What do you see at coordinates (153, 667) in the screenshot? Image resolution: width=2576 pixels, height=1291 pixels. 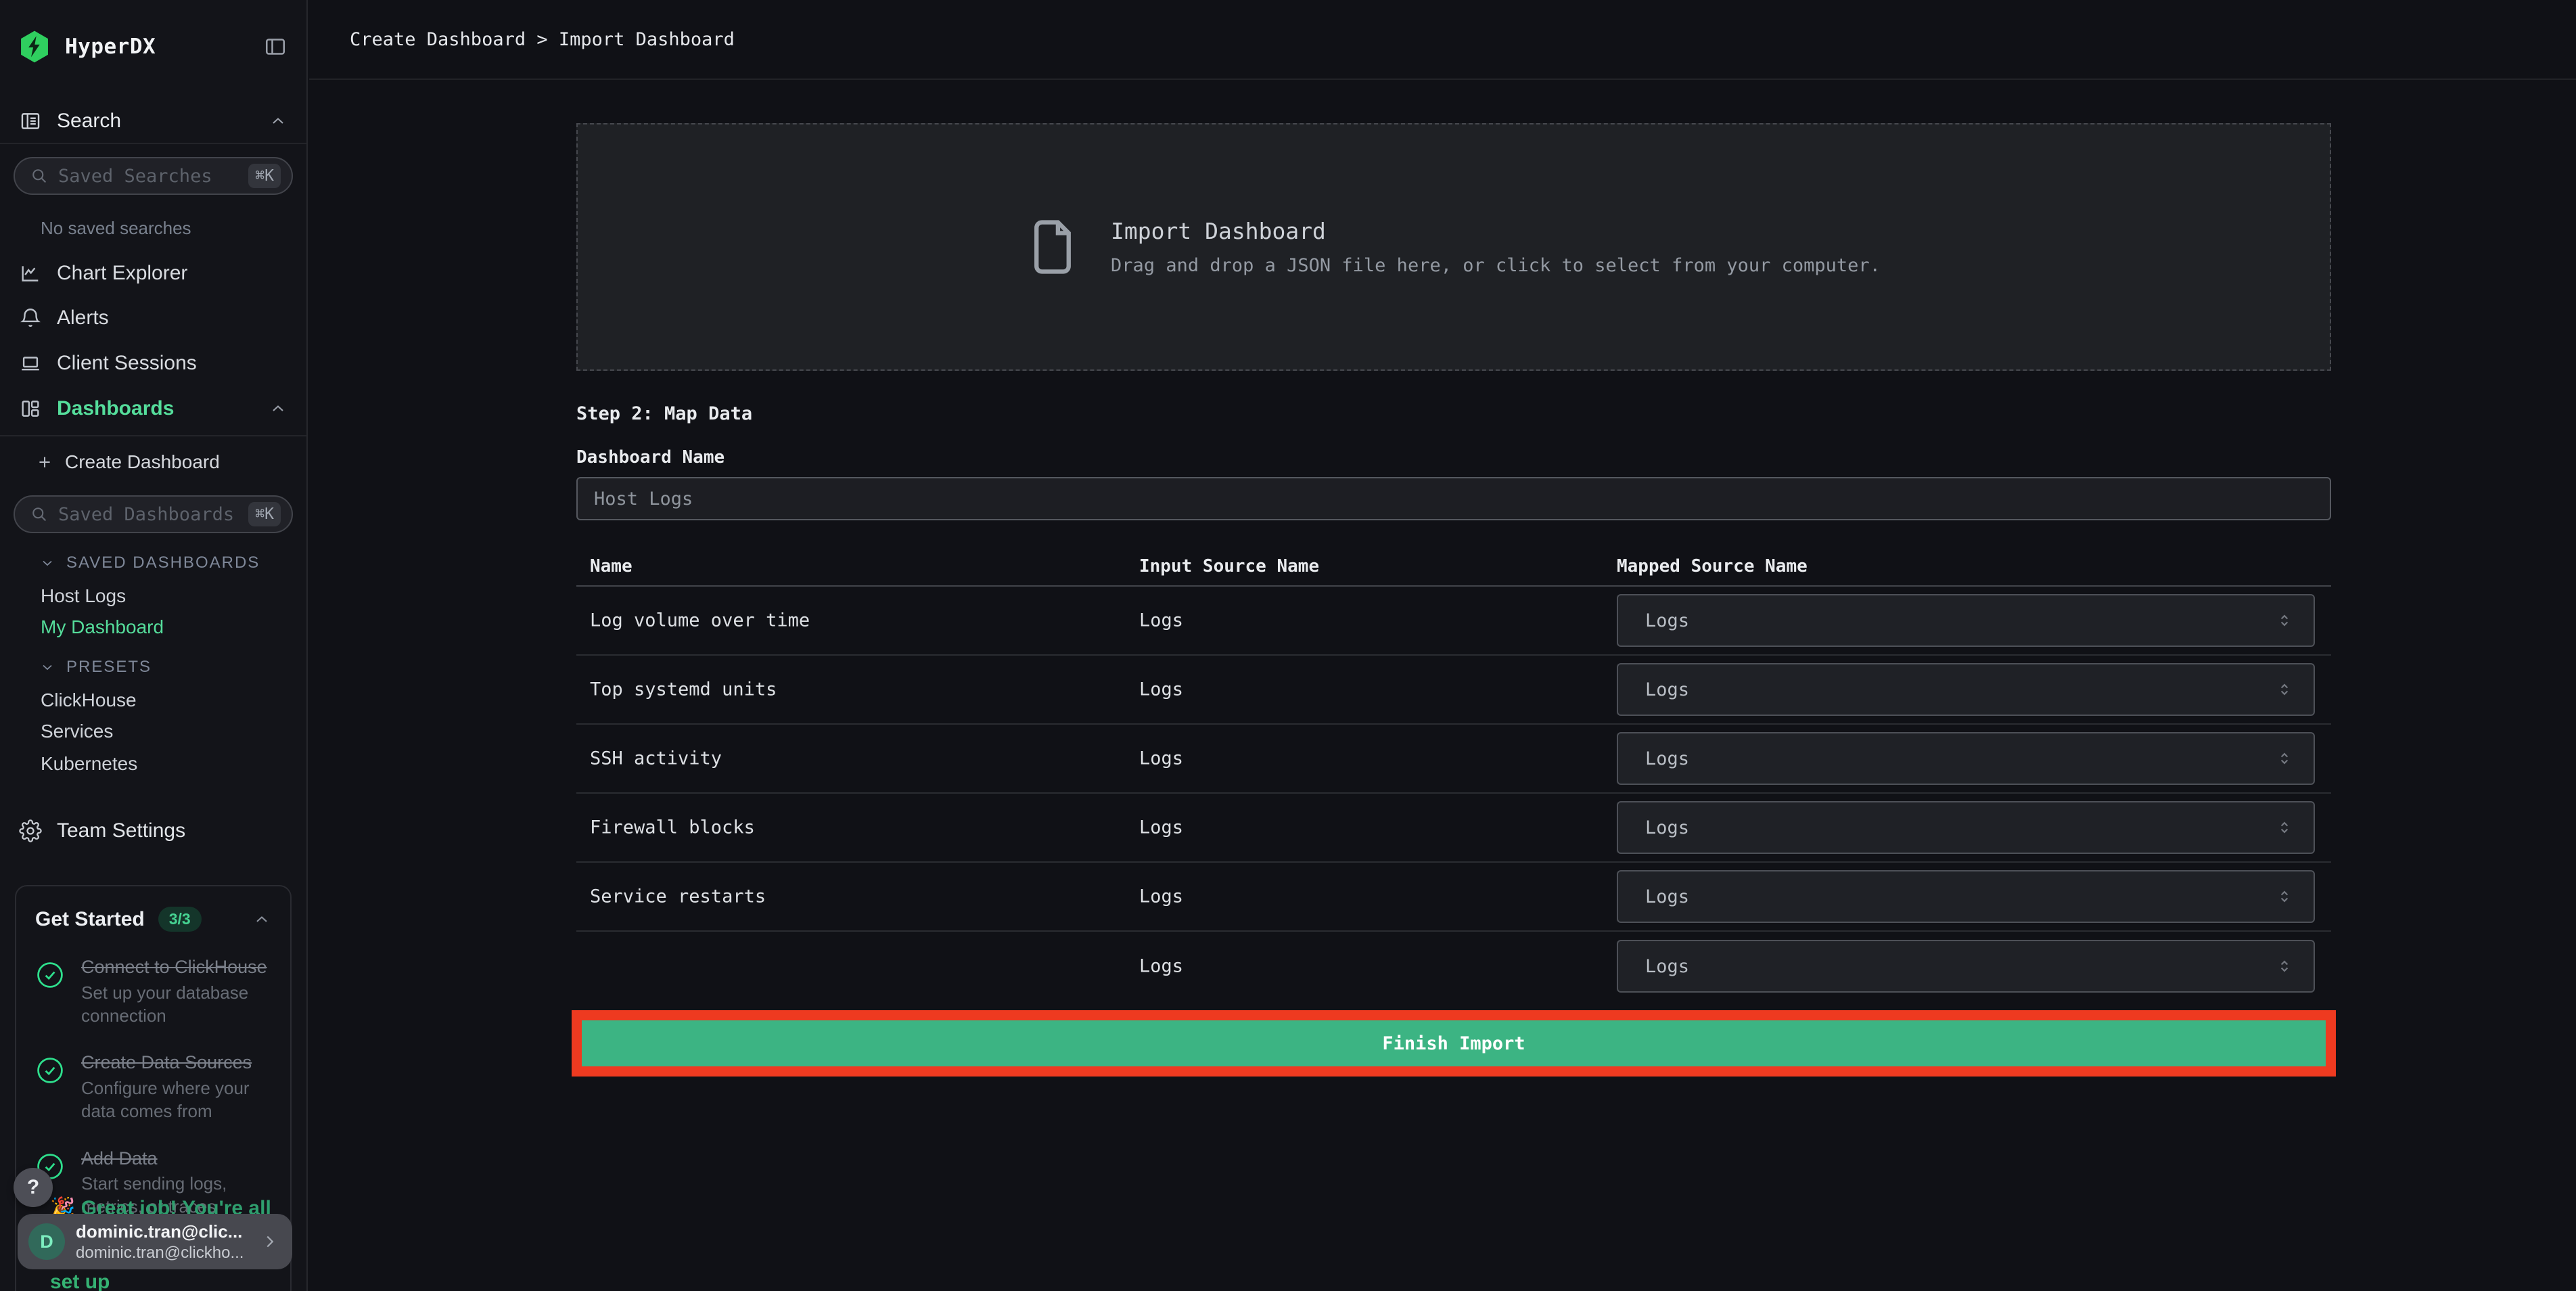 I see `presets-group-header: PRESETS` at bounding box center [153, 667].